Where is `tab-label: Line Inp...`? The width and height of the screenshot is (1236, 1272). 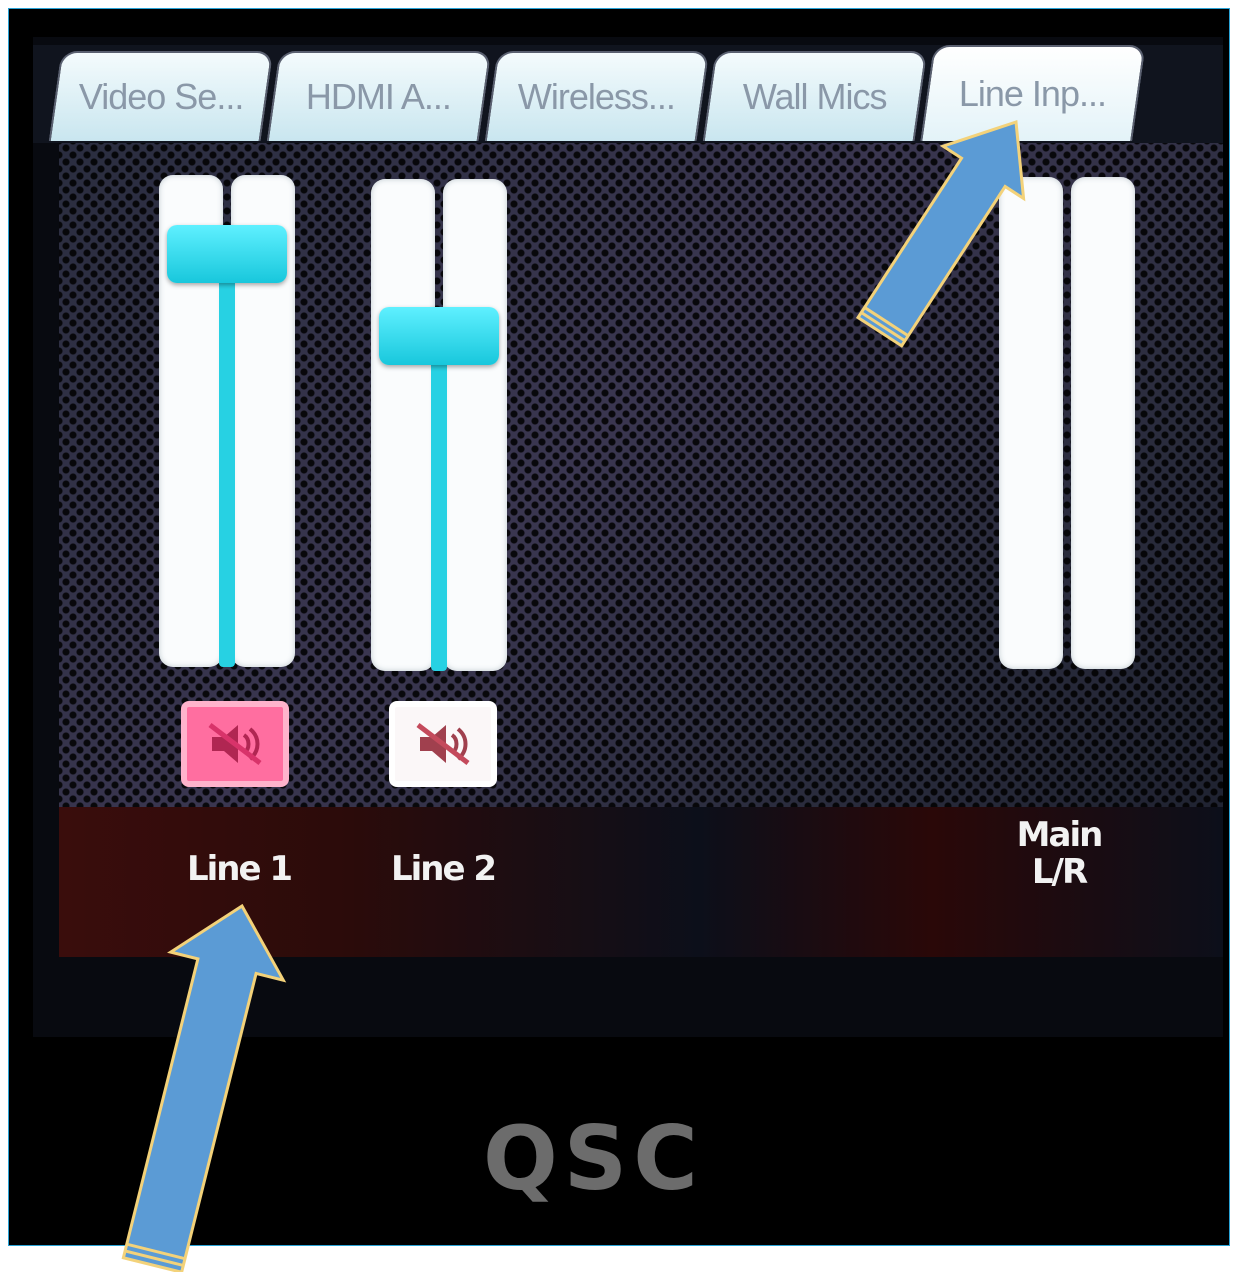 tab-label: Line Inp... is located at coordinates (1033, 93).